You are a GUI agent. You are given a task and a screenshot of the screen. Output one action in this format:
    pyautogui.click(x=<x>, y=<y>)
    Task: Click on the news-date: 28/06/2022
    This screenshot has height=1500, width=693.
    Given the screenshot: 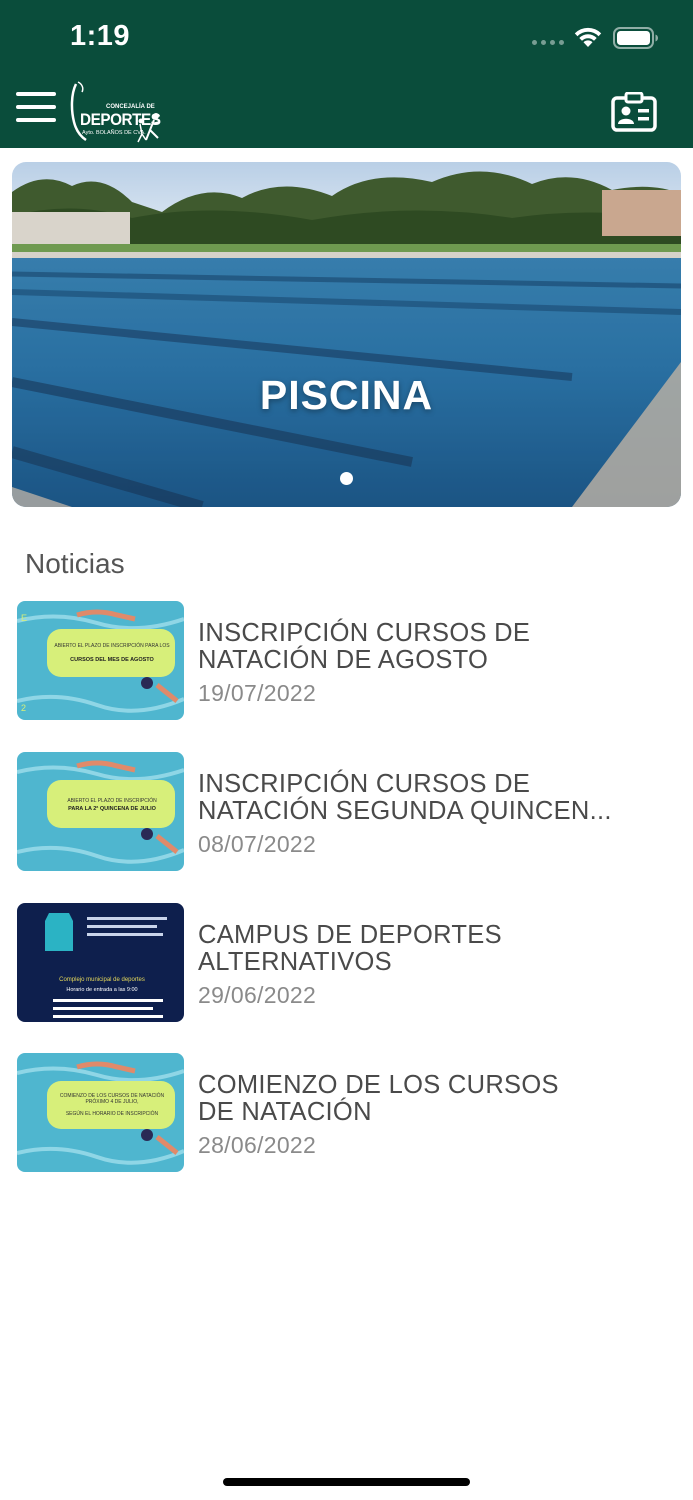 What is the action you would take?
    pyautogui.click(x=257, y=1145)
    